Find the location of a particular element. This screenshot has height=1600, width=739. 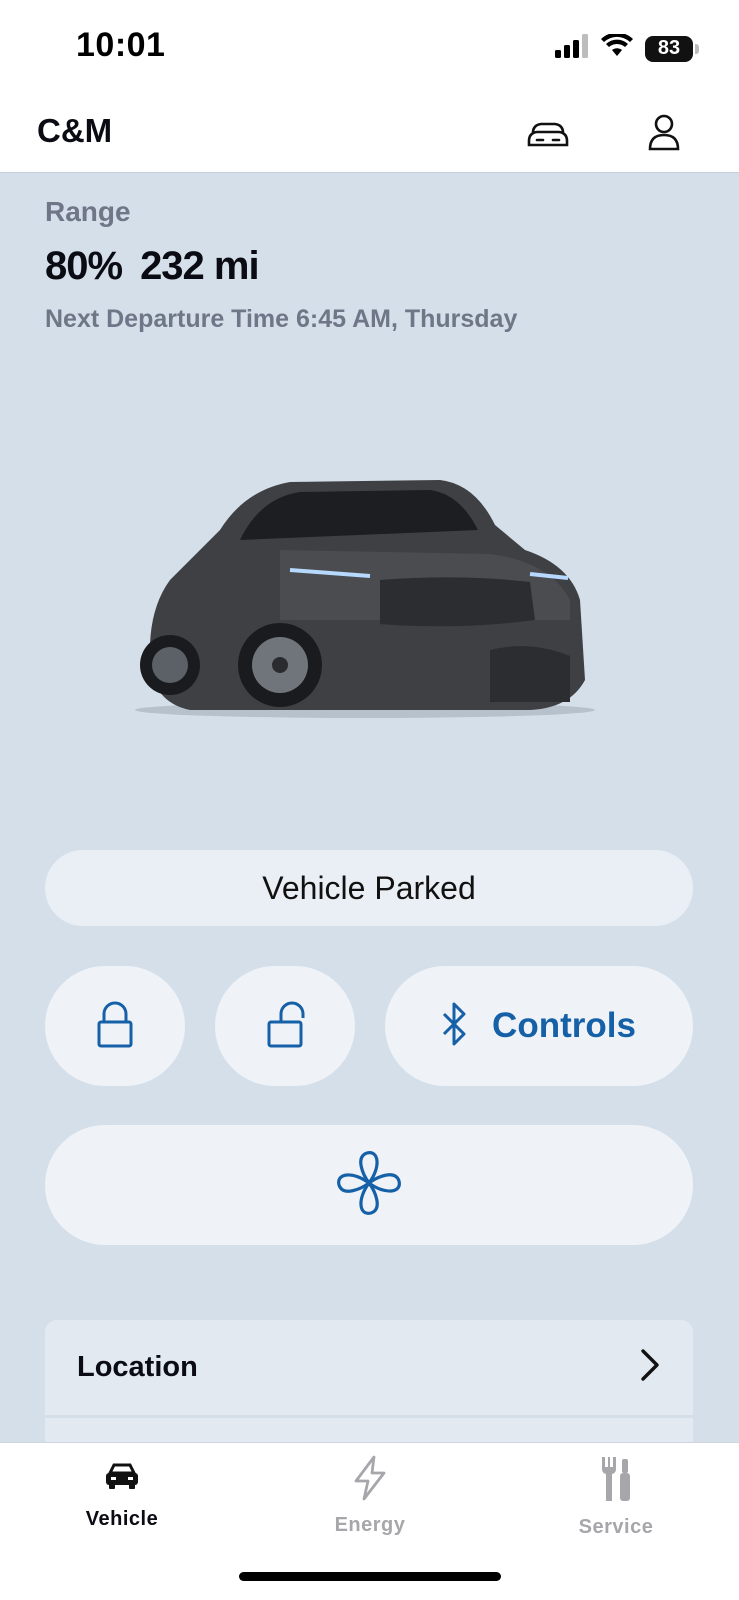

unlock-icon is located at coordinates (285, 1026).